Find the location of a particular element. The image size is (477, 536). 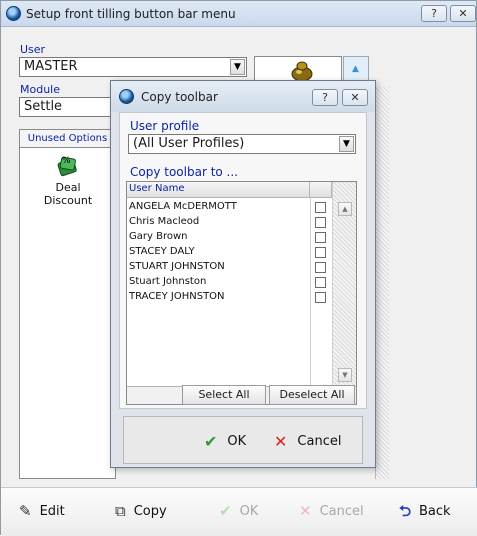

cancel-button: ✕ Cancel is located at coordinates (331, 511).